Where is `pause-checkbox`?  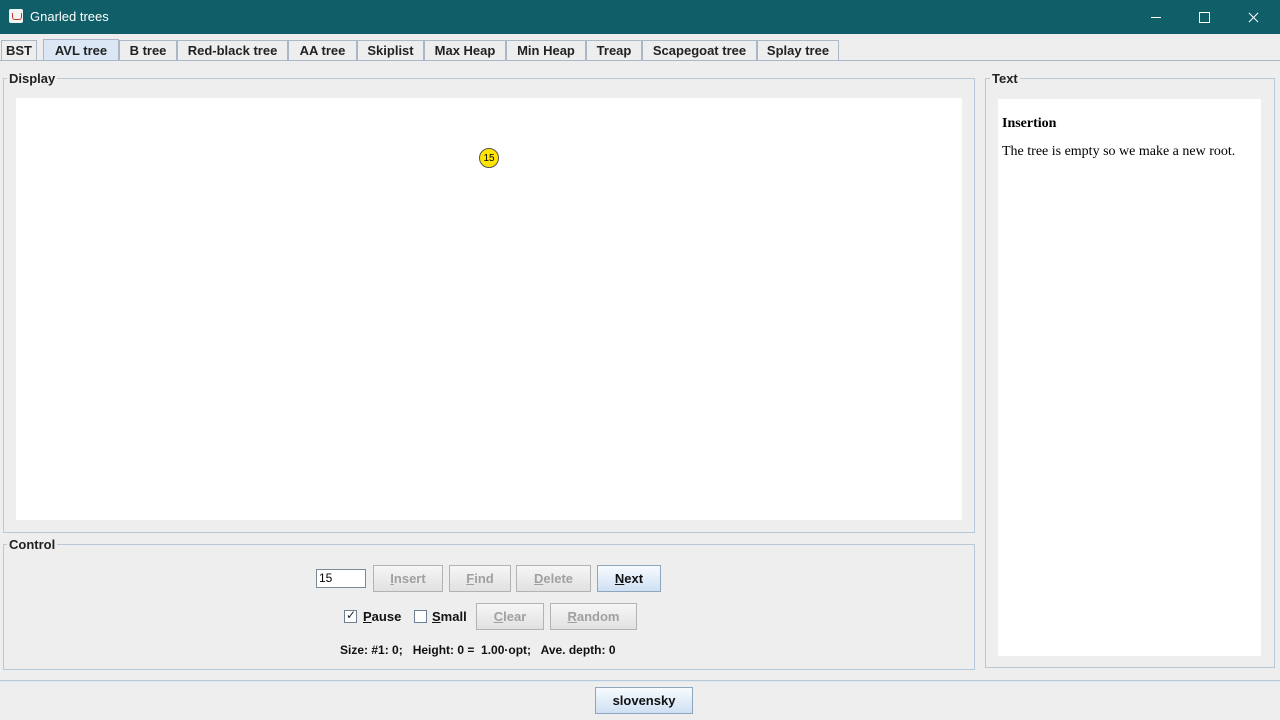
pause-checkbox is located at coordinates (350, 615).